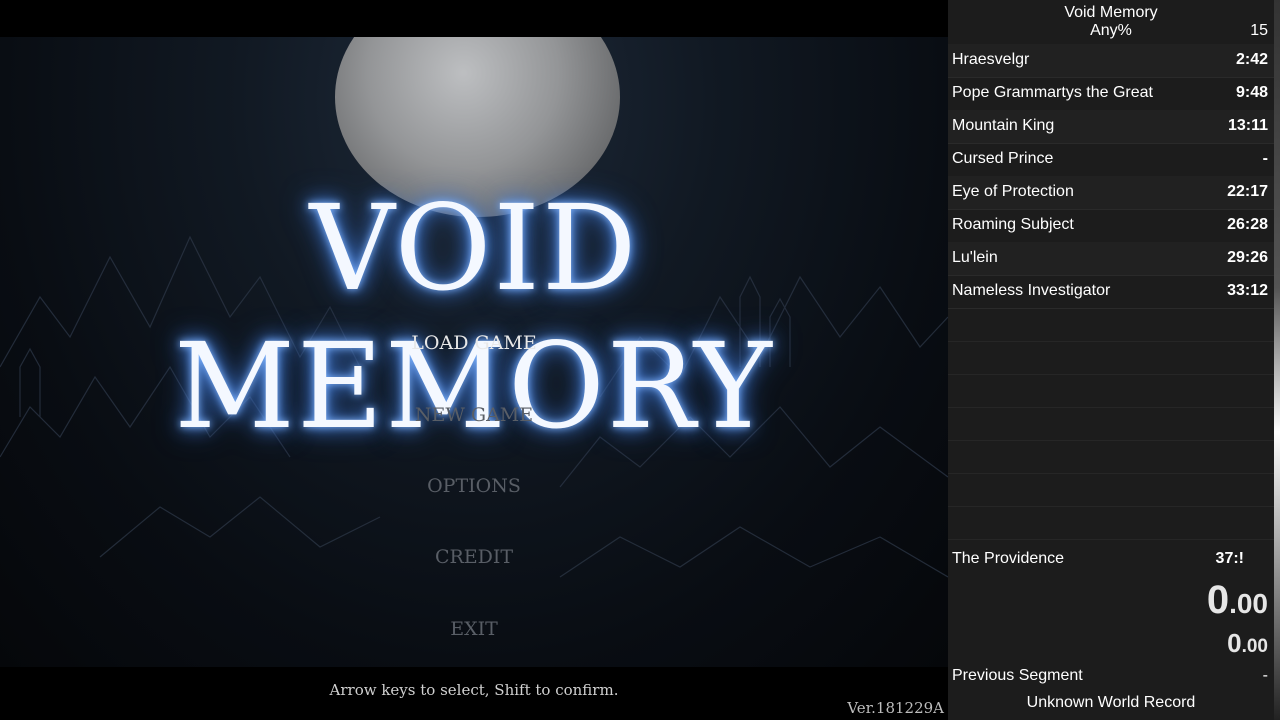 Image resolution: width=1280 pixels, height=720 pixels. I want to click on split-name: Hraesvelgr, so click(991, 59).